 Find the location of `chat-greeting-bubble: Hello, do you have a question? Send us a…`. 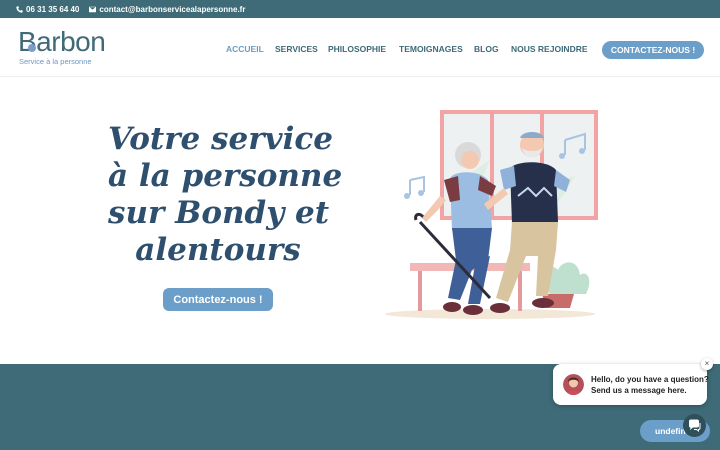

chat-greeting-bubble: Hello, do you have a question? Send us a… is located at coordinates (631, 384).